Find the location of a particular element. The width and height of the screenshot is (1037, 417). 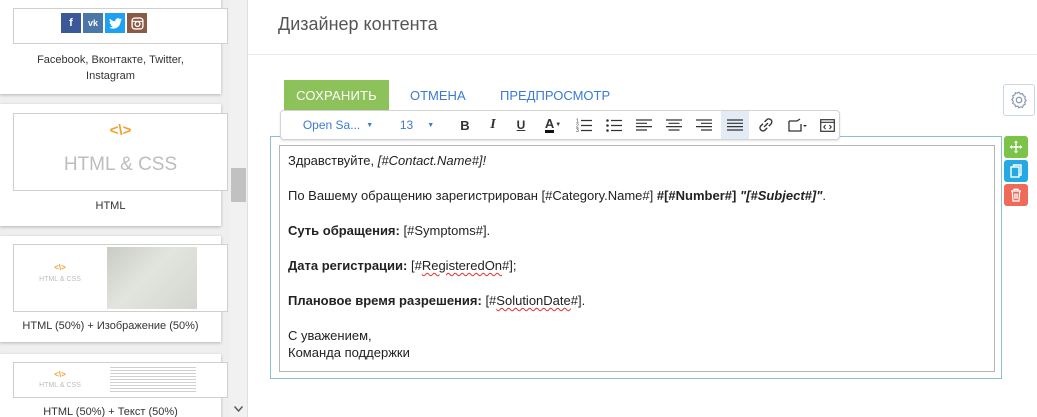

macro-icon is located at coordinates (797, 125).